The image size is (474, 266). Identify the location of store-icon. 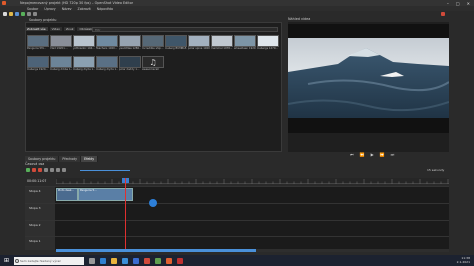
(125, 260).